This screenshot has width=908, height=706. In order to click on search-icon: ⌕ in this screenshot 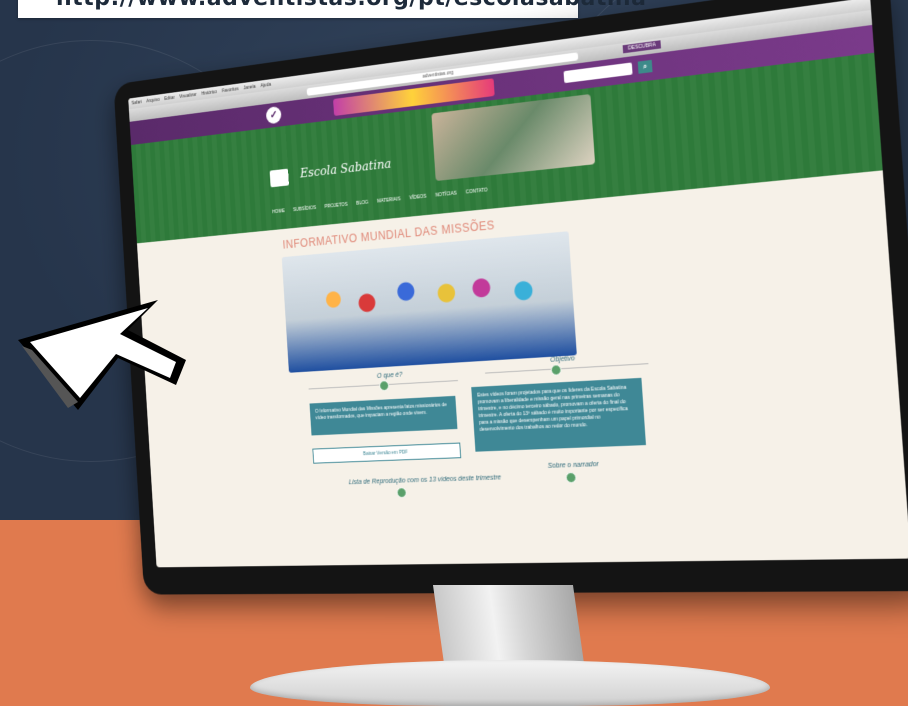, I will do `click(645, 66)`.